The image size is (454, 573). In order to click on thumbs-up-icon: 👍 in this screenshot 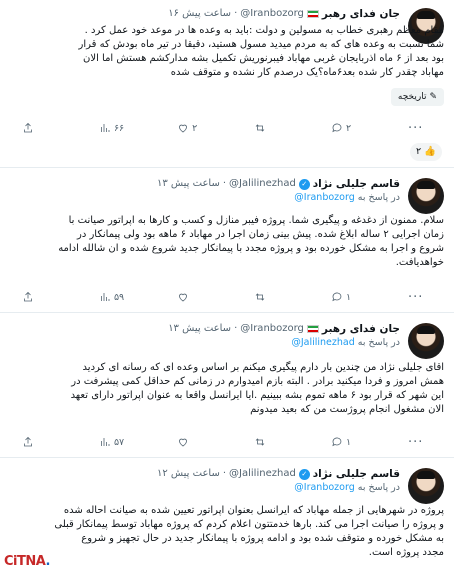, I will do `click(430, 151)`.